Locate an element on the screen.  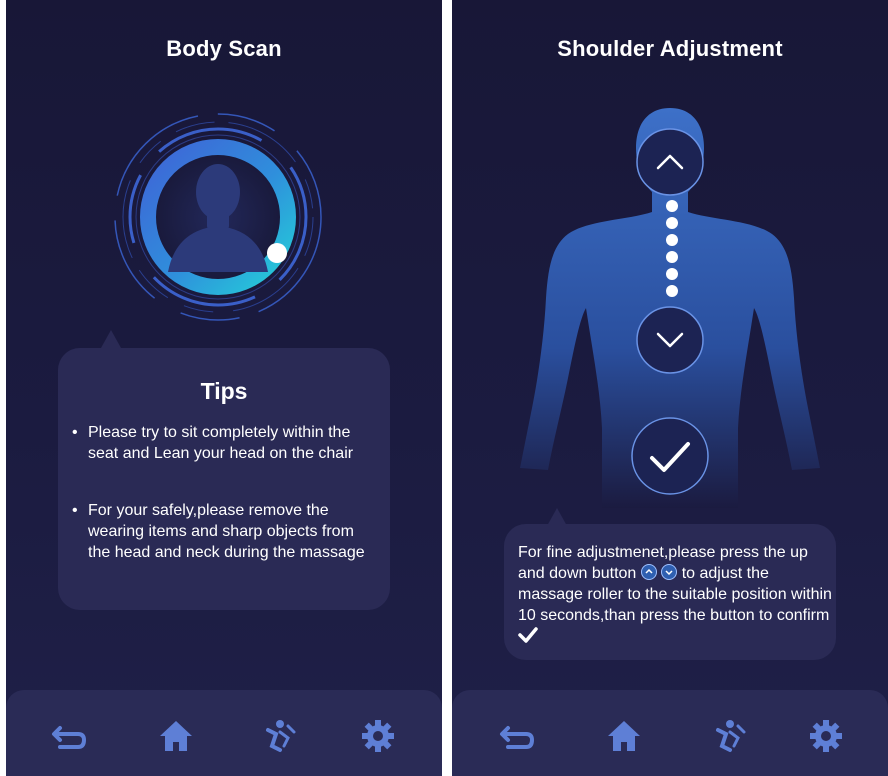
tips-title: Tips is located at coordinates (224, 391).